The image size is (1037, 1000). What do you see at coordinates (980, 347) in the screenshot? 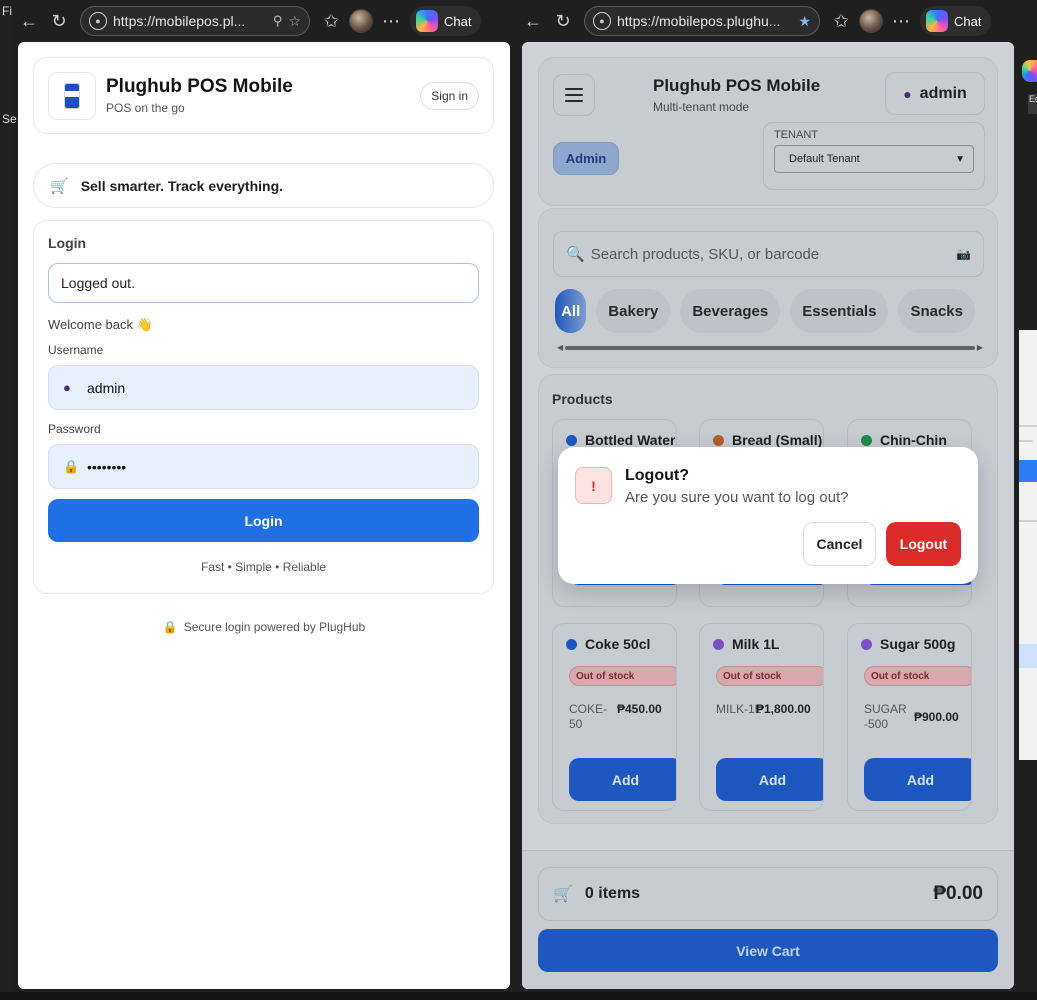
I see `scroll-right-icon: ▶` at bounding box center [980, 347].